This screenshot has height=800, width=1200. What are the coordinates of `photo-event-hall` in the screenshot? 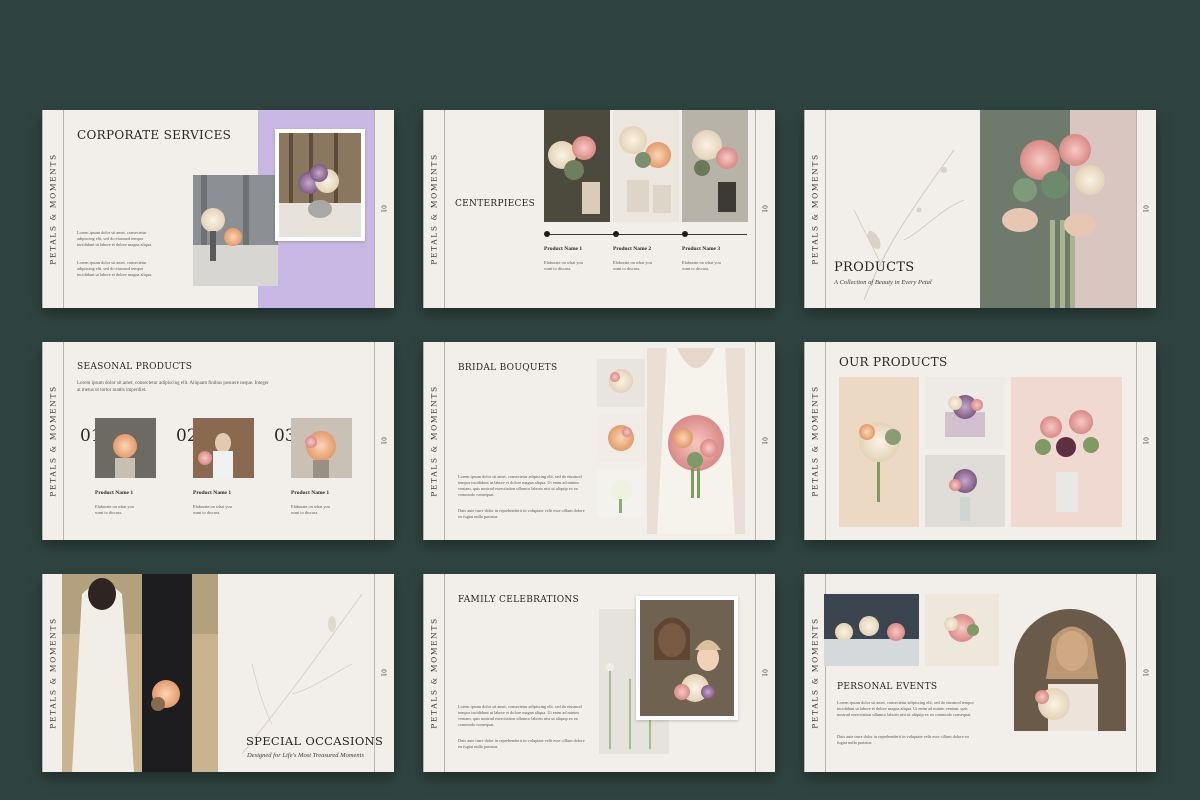 It's located at (871, 630).